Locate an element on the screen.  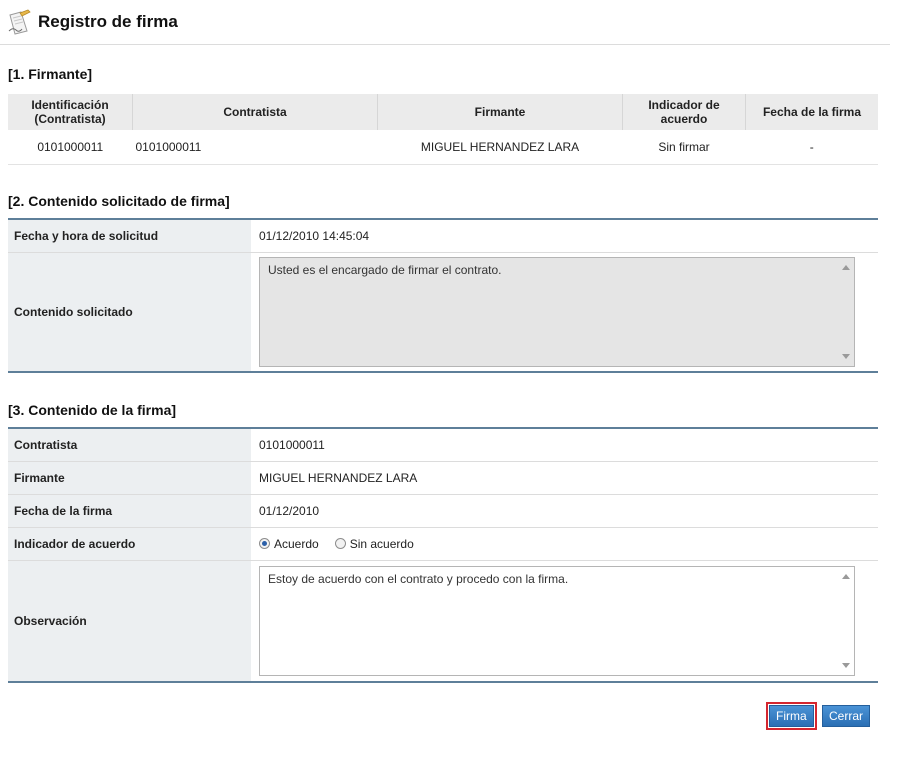
fecha-firma-label: Fecha de la firma is located at coordinates (129, 511).